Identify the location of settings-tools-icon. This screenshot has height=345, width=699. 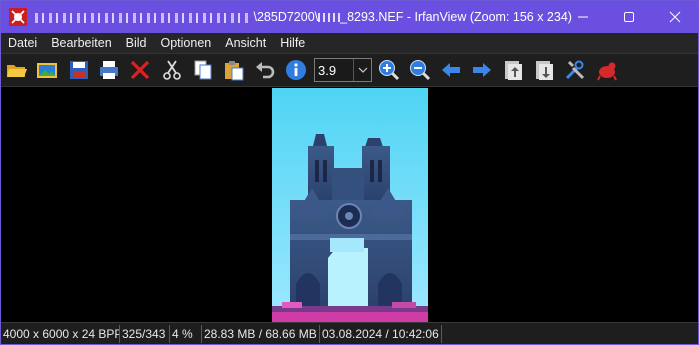
(575, 70).